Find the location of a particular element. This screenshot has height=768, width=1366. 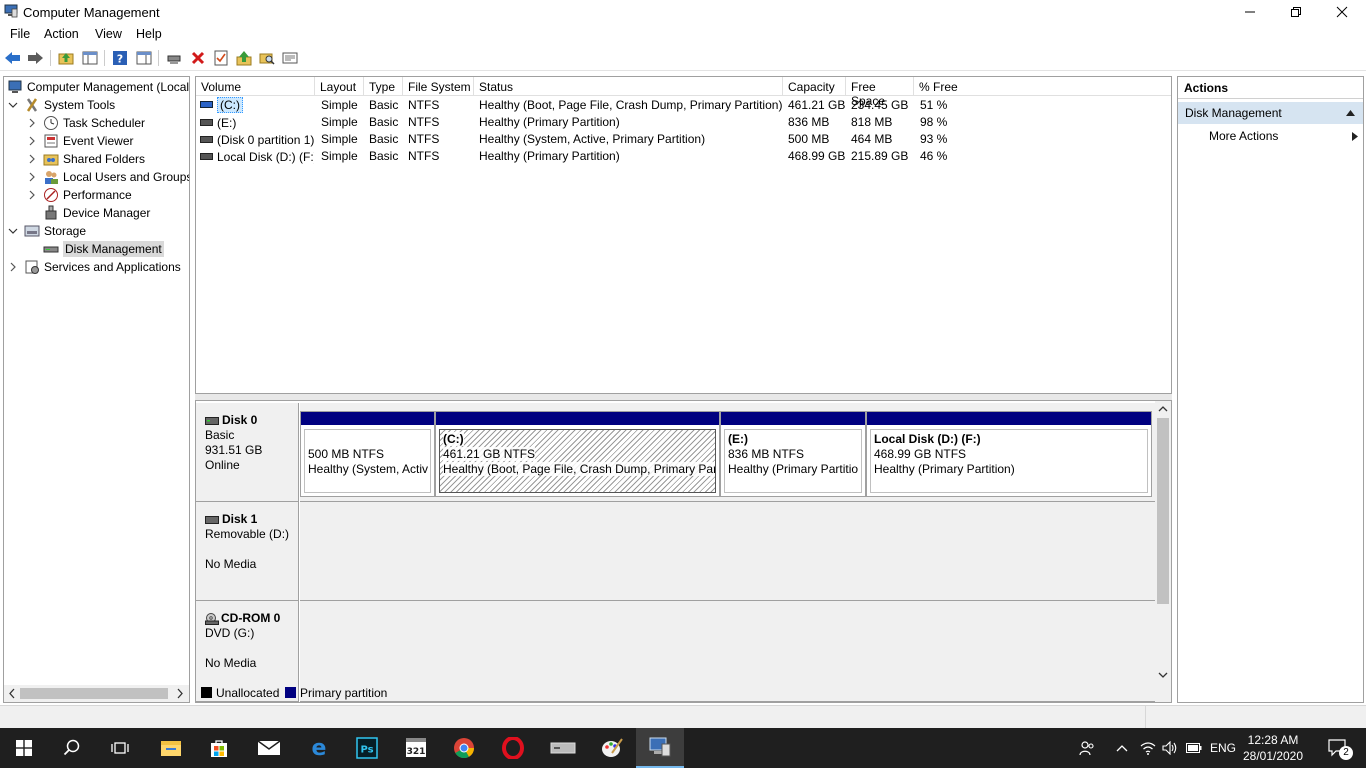

tree-item-performance: Performance is located at coordinates (79, 195).